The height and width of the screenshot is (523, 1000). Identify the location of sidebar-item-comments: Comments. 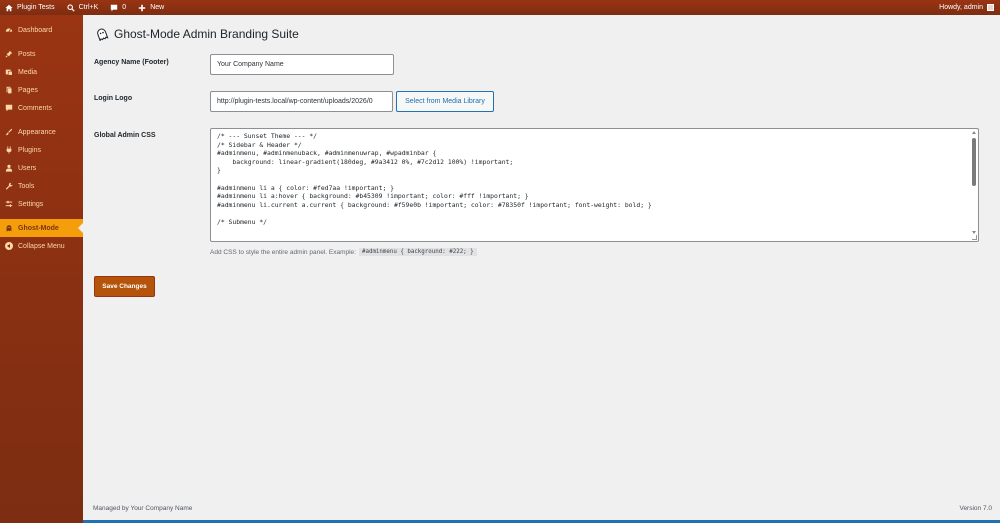
(41, 108).